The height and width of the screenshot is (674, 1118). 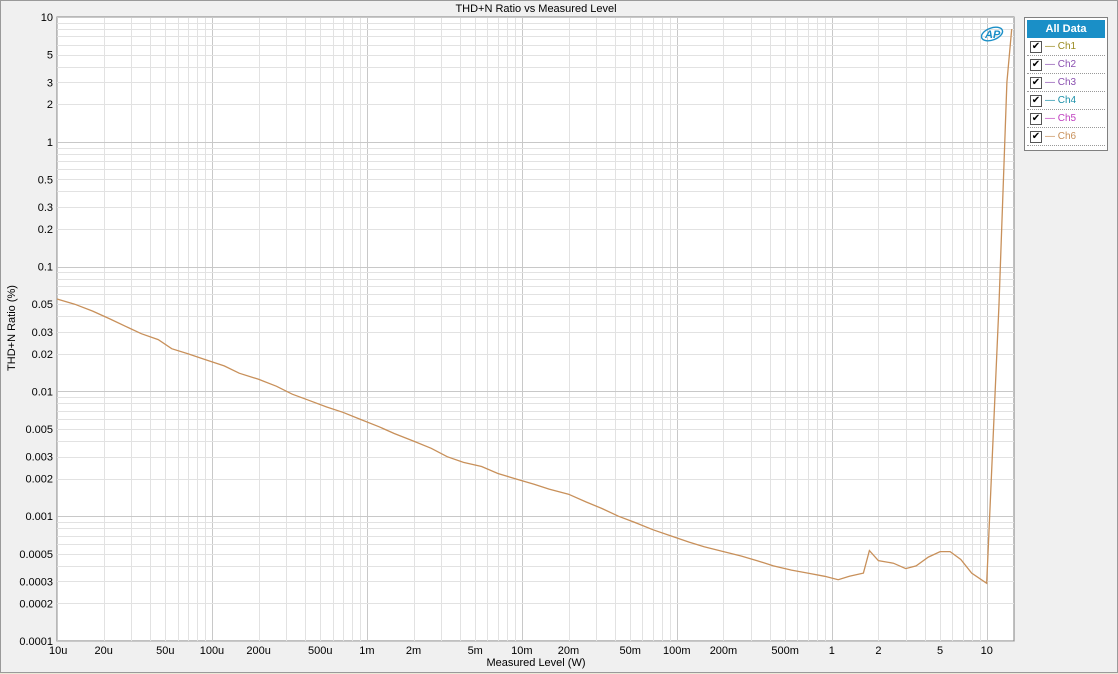 I want to click on y-tick-label: 0.002, so click(x=39, y=480).